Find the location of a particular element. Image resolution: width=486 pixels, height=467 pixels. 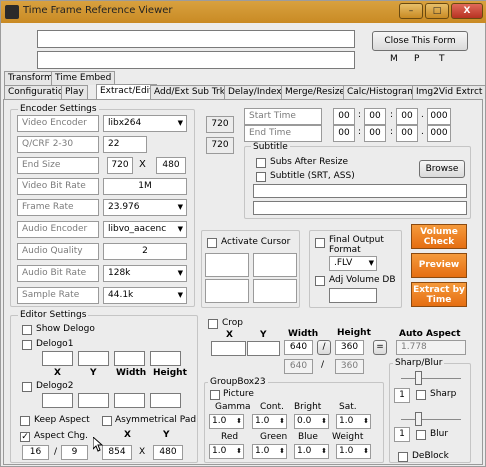

final-output-checkbox is located at coordinates (320, 243).